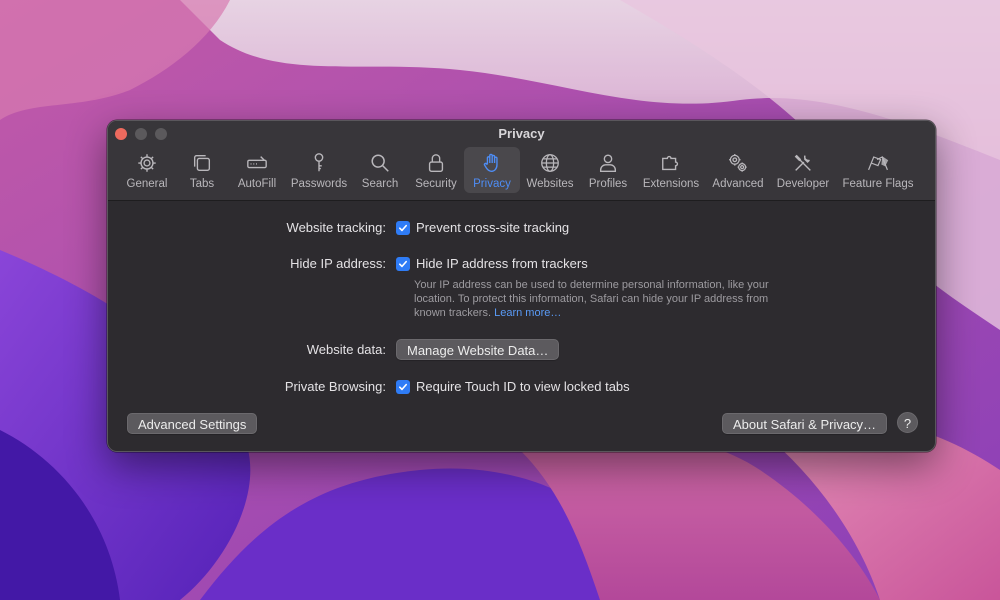  Describe the element at coordinates (338, 263) in the screenshot. I see `hide-ip-label: Hide IP address:` at that location.